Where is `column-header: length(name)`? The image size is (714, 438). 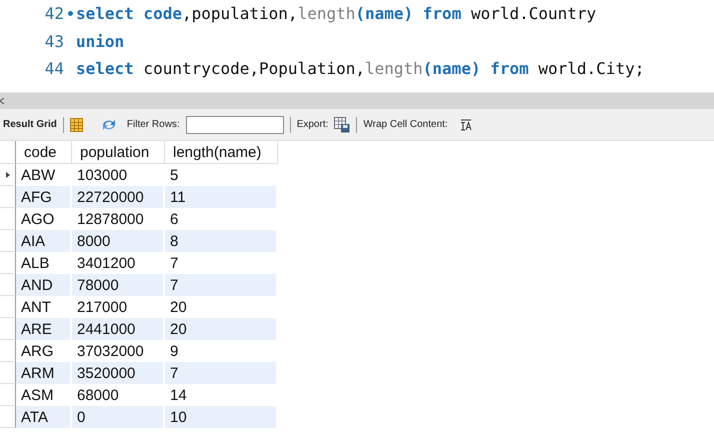 column-header: length(name) is located at coordinates (221, 152).